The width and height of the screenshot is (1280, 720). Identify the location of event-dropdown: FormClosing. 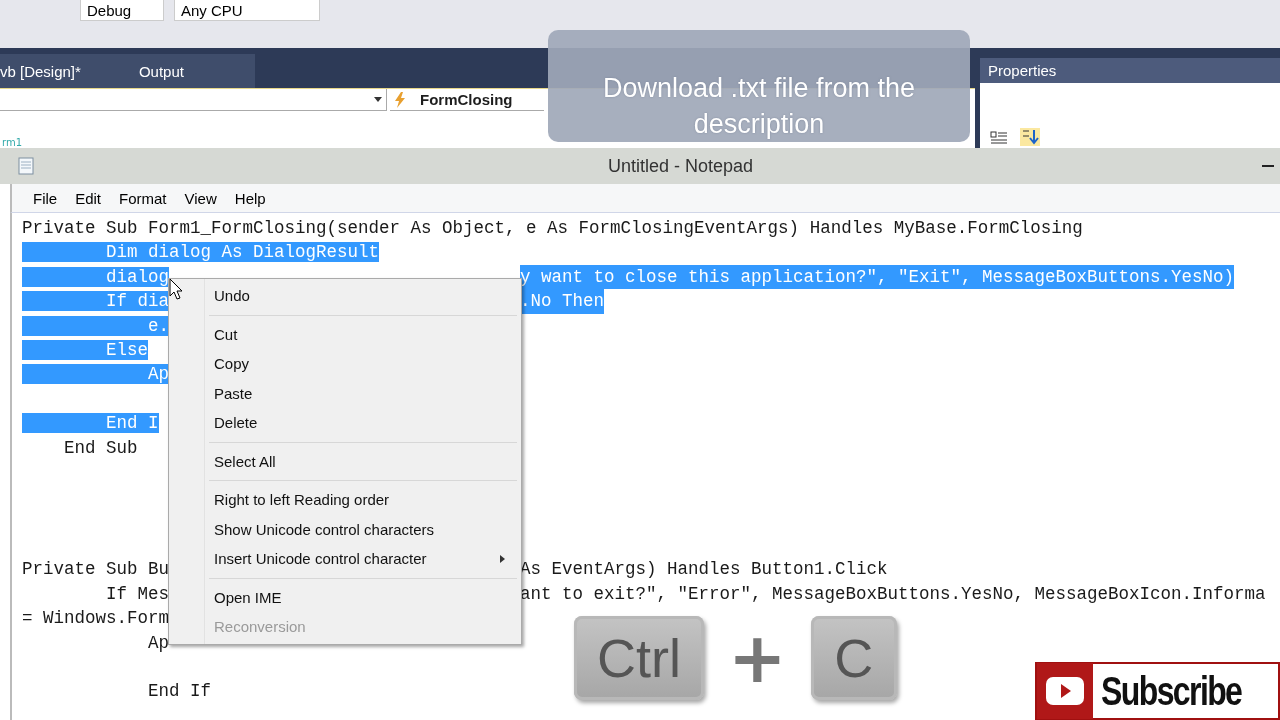
(467, 100).